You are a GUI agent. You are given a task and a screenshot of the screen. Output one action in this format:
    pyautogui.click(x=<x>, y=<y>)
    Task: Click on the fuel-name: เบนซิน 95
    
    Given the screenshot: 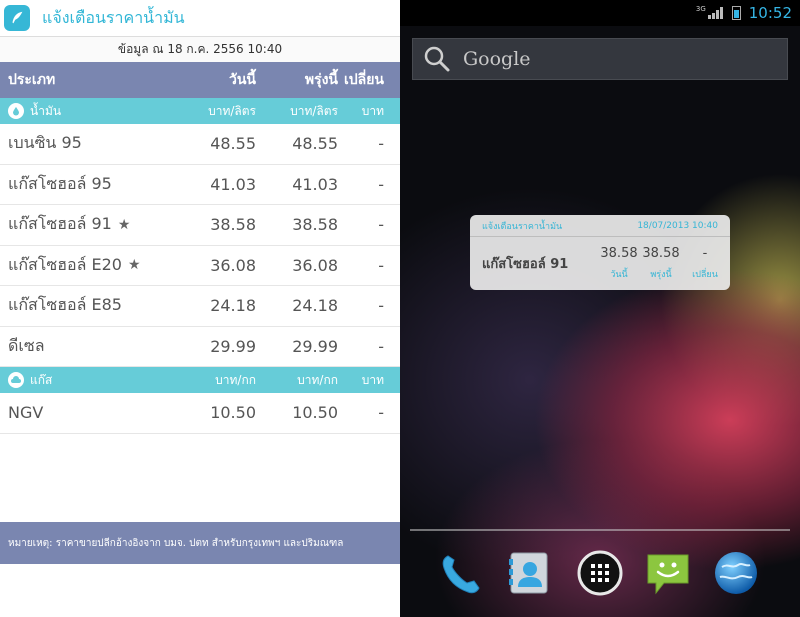 What is the action you would take?
    pyautogui.click(x=45, y=143)
    